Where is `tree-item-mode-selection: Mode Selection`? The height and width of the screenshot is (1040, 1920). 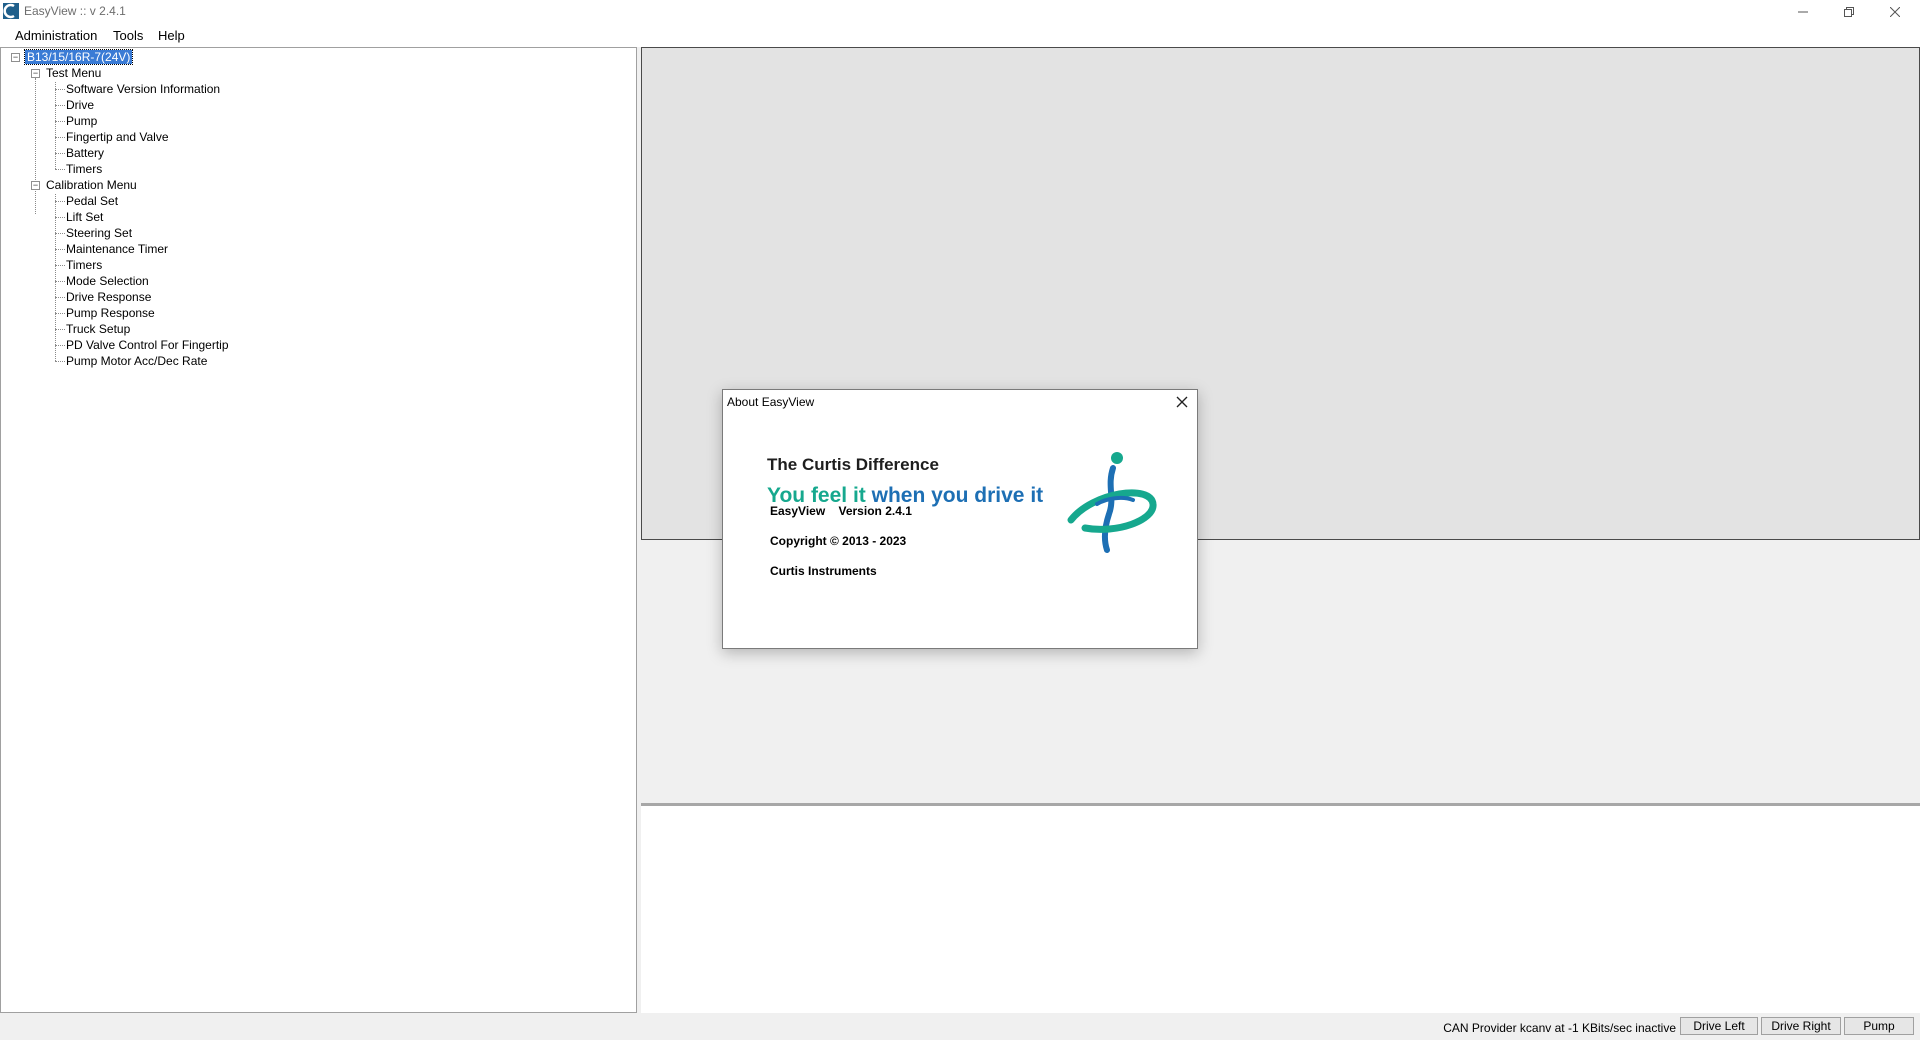
tree-item-mode-selection: Mode Selection is located at coordinates (107, 281).